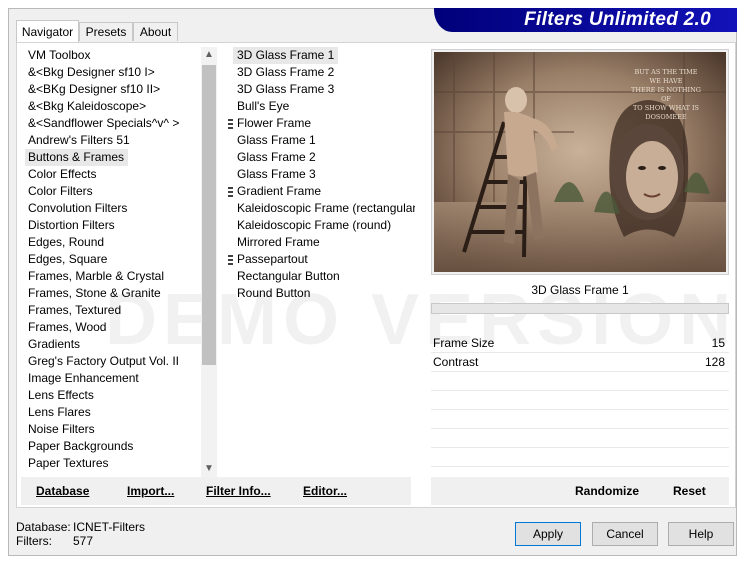  I want to click on parameter-row: Frame Size 15, so click(580, 343).